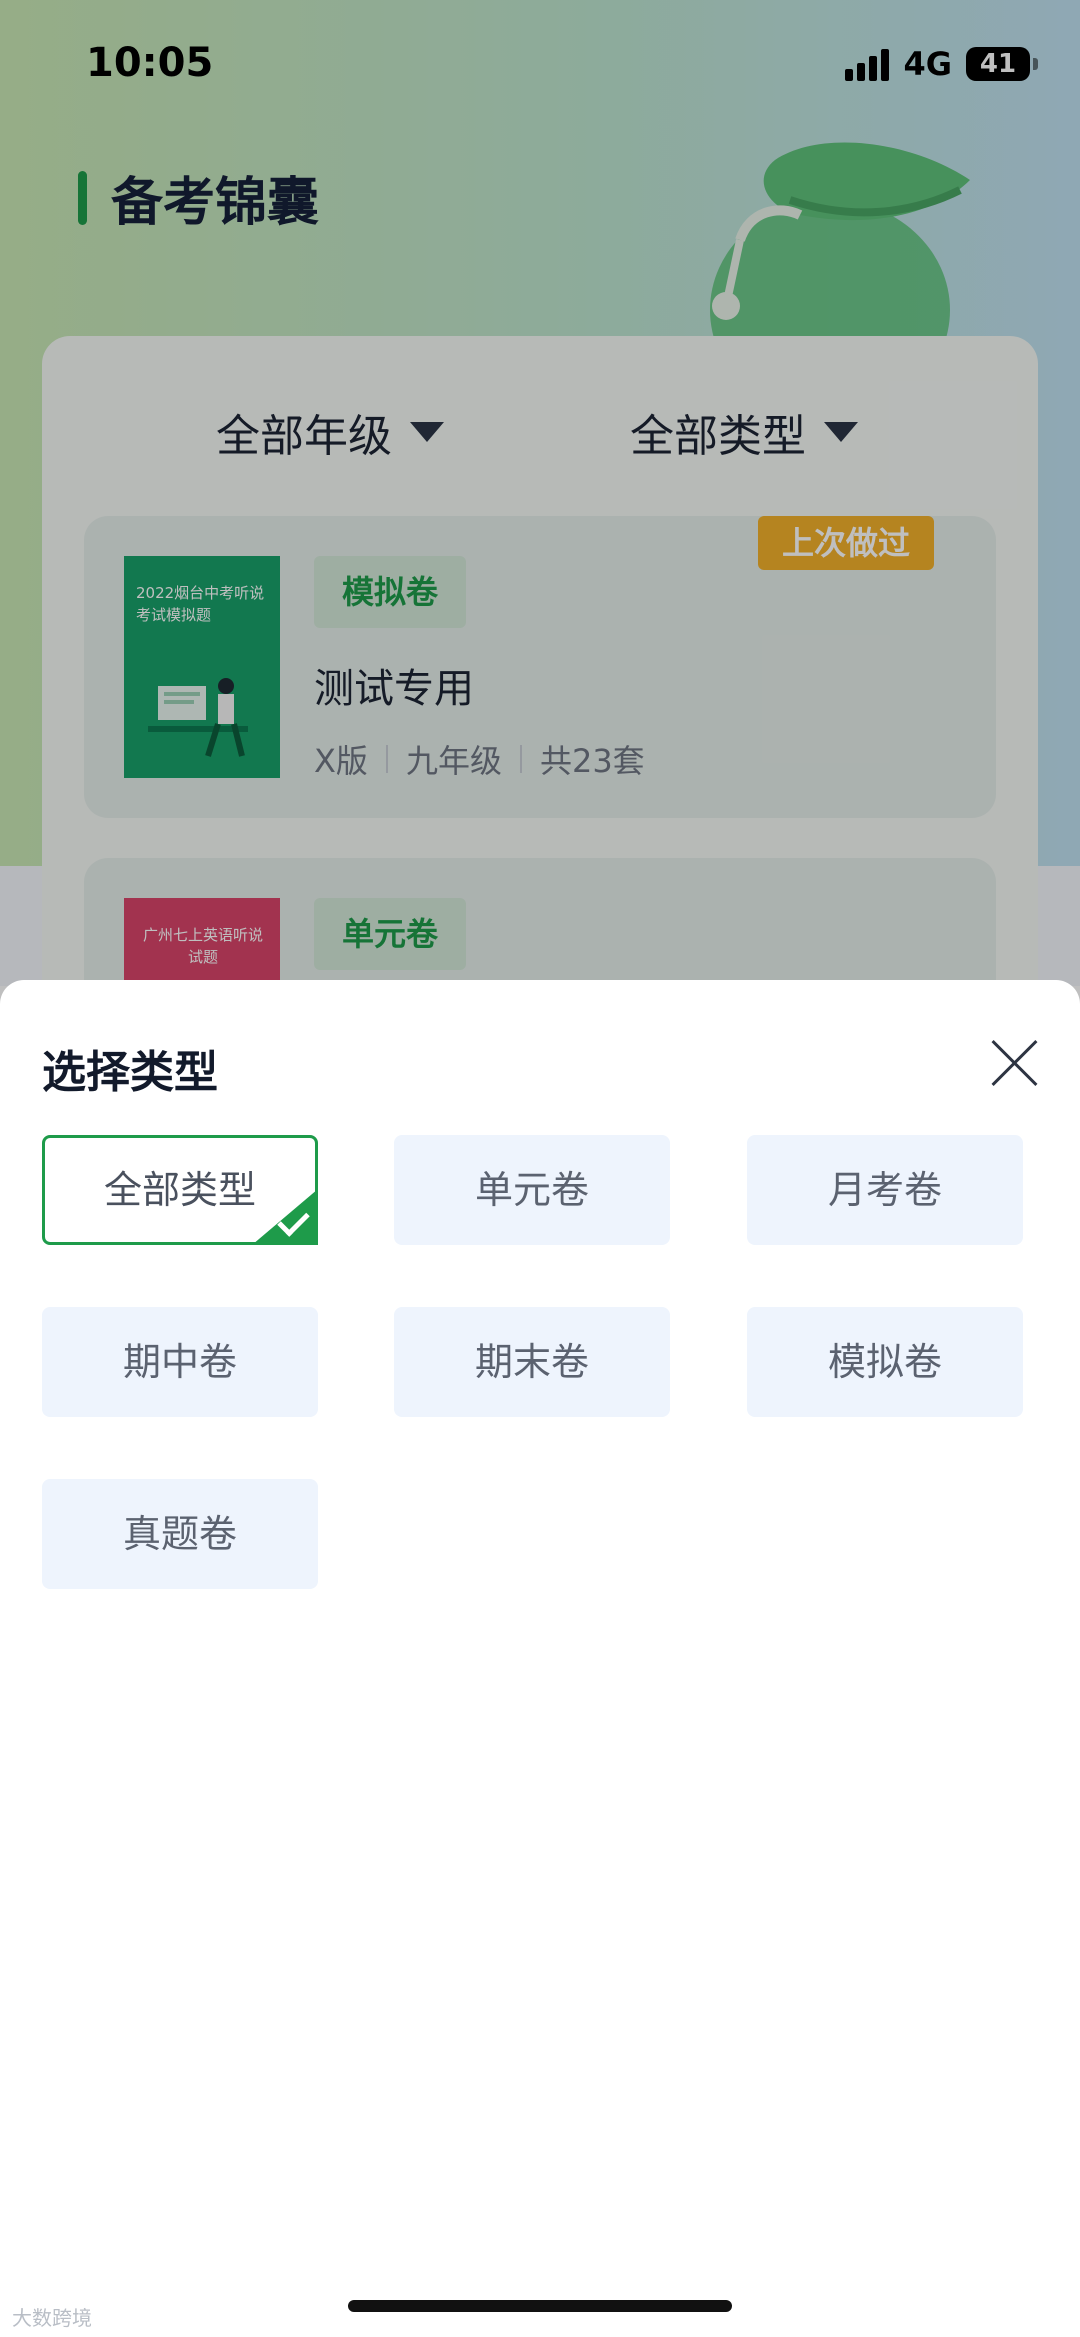 This screenshot has height=2337, width=1080. I want to click on type-option-label: 全部类型, so click(179, 1190).